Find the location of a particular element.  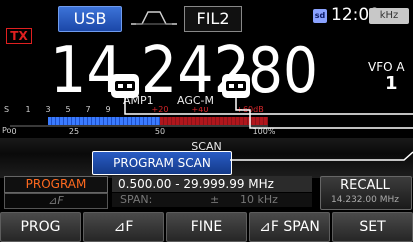

vfo-label: VFO A is located at coordinates (386, 67).